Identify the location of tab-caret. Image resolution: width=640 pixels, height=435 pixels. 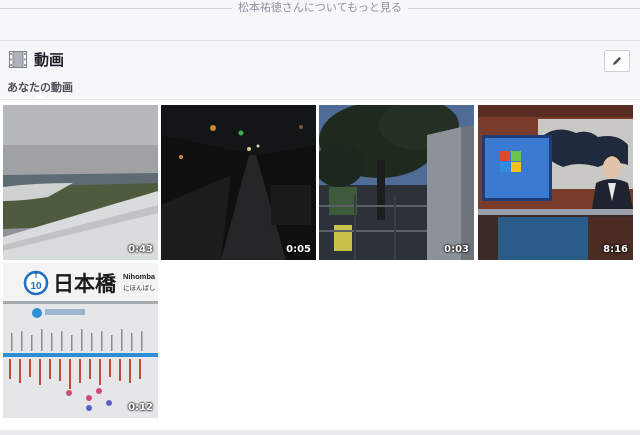
(40, 96).